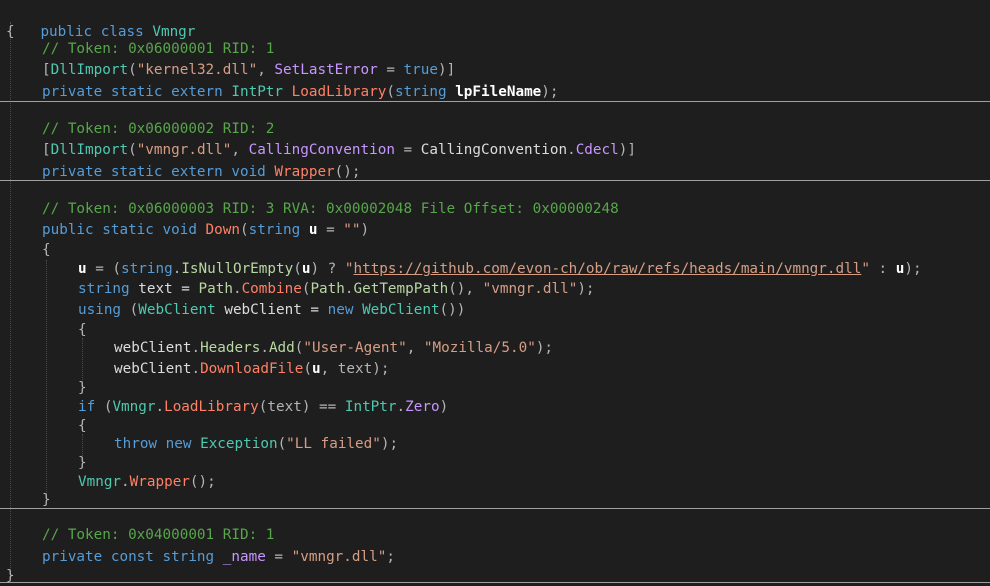 Image resolution: width=990 pixels, height=586 pixels. I want to click on code-token: Add, so click(282, 348).